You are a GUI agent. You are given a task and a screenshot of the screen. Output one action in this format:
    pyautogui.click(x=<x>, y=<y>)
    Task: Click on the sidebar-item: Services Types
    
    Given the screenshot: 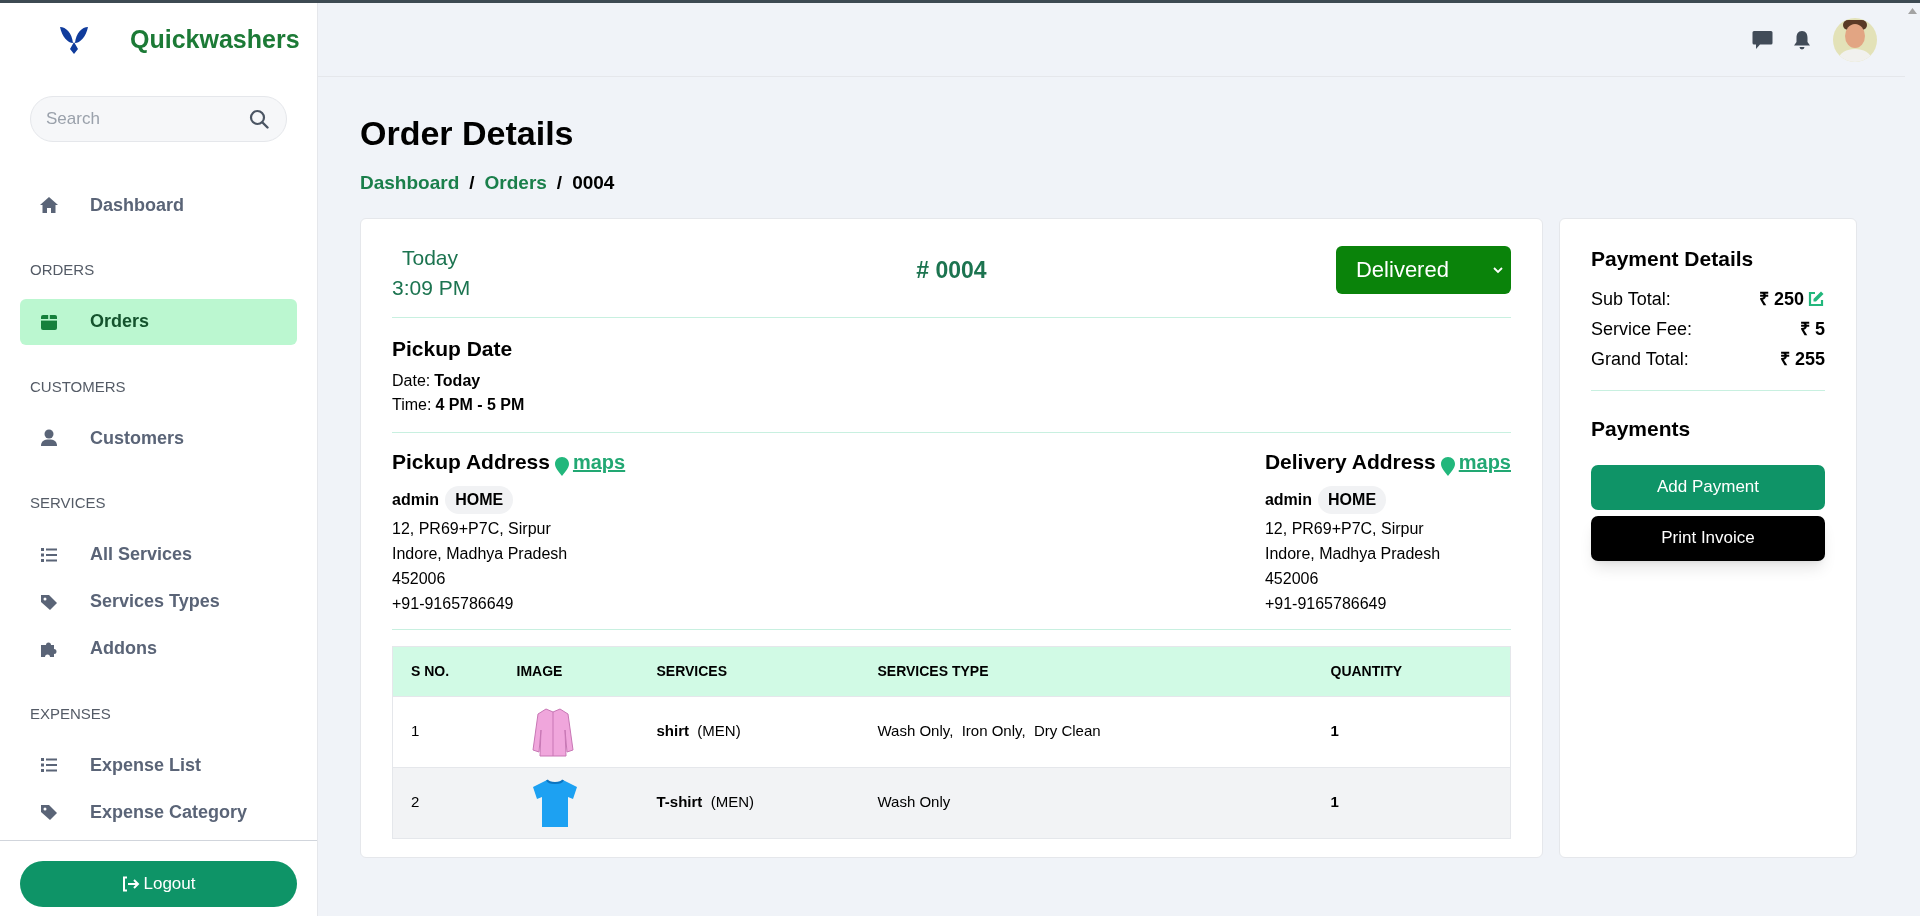 What is the action you would take?
    pyautogui.click(x=158, y=601)
    